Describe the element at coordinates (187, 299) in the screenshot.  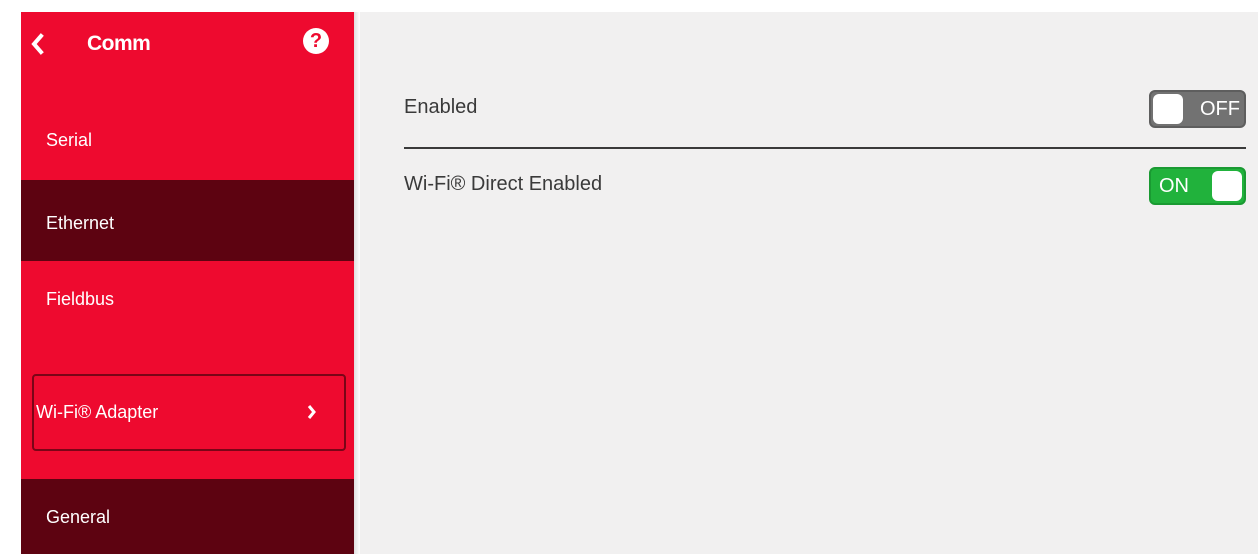
I see `sidebar-item-fieldbus: Fieldbus` at that location.